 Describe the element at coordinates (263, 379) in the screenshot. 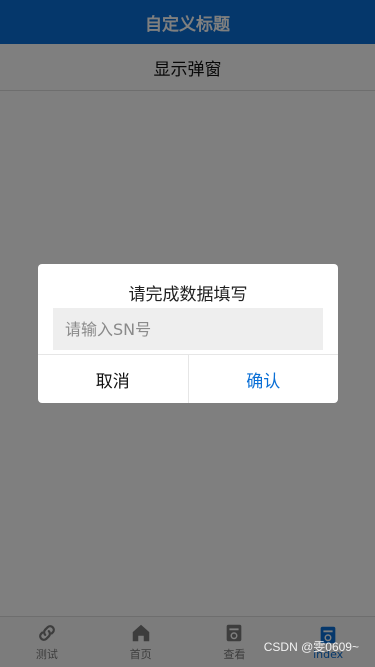

I see `confirm-button: 确认` at that location.